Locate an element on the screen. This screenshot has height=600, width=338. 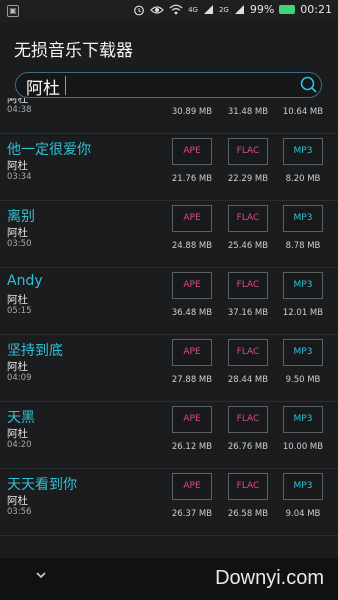
flac-file-size: 26.58 MB is located at coordinates (248, 514).